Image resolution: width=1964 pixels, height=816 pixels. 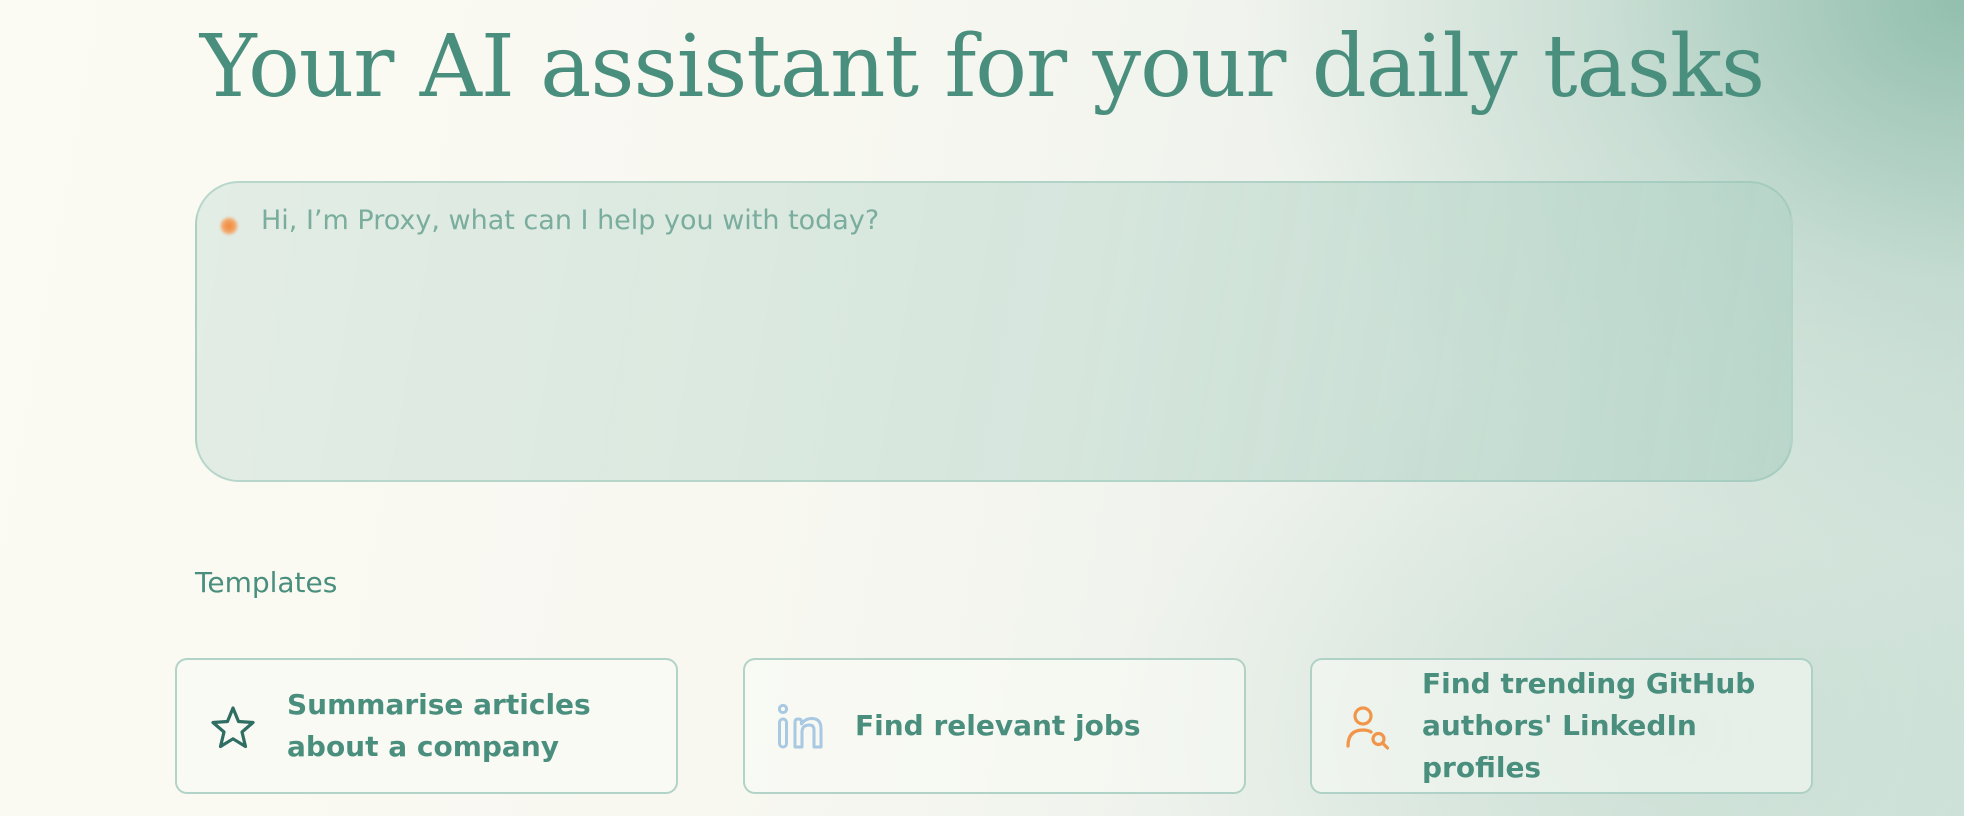 What do you see at coordinates (439, 725) in the screenshot?
I see `template-card-label: Summarise articles about a company` at bounding box center [439, 725].